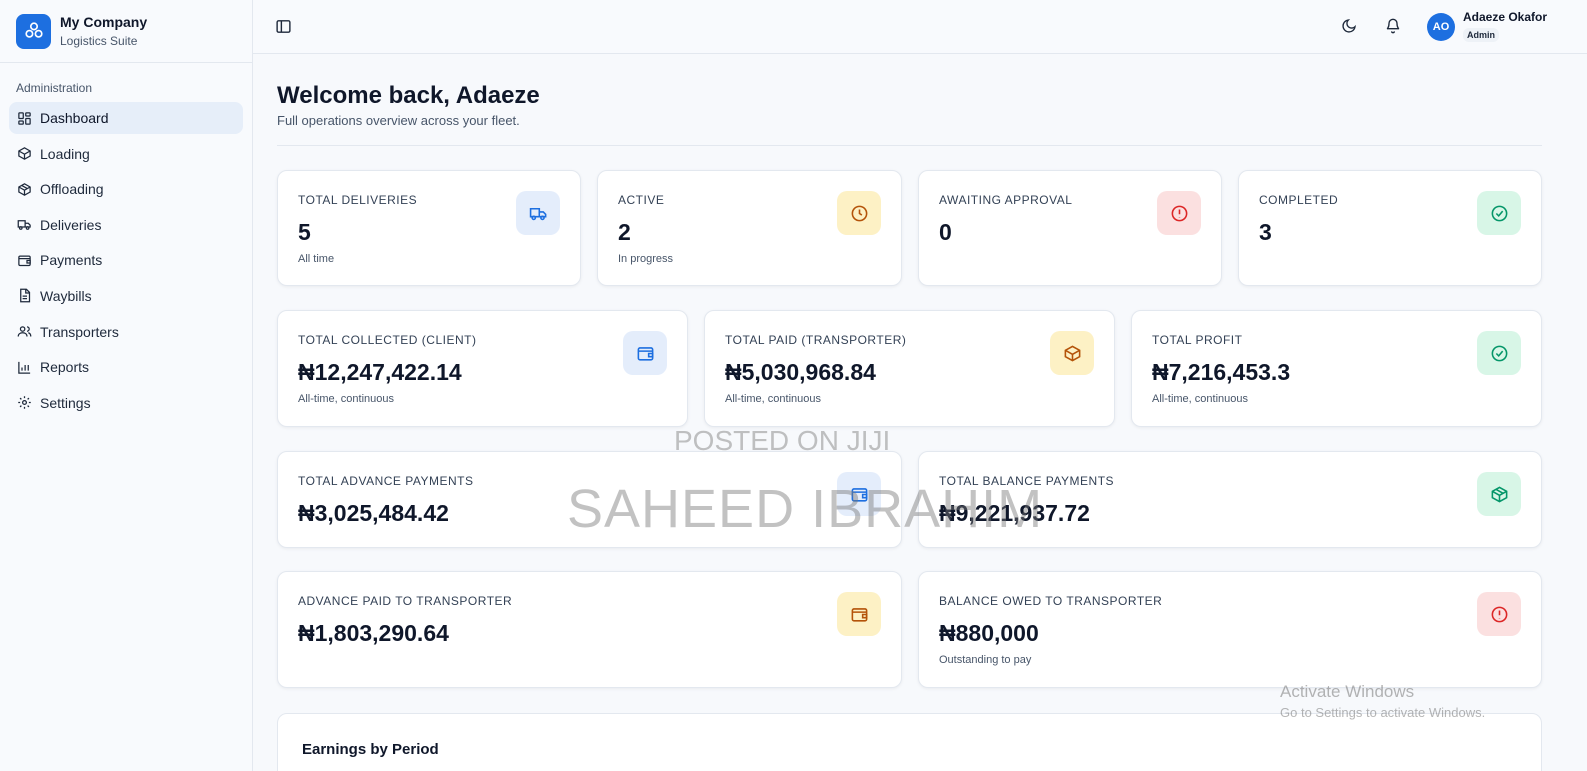  What do you see at coordinates (358, 200) in the screenshot?
I see `card-label: TOTAL DELIVERIES` at bounding box center [358, 200].